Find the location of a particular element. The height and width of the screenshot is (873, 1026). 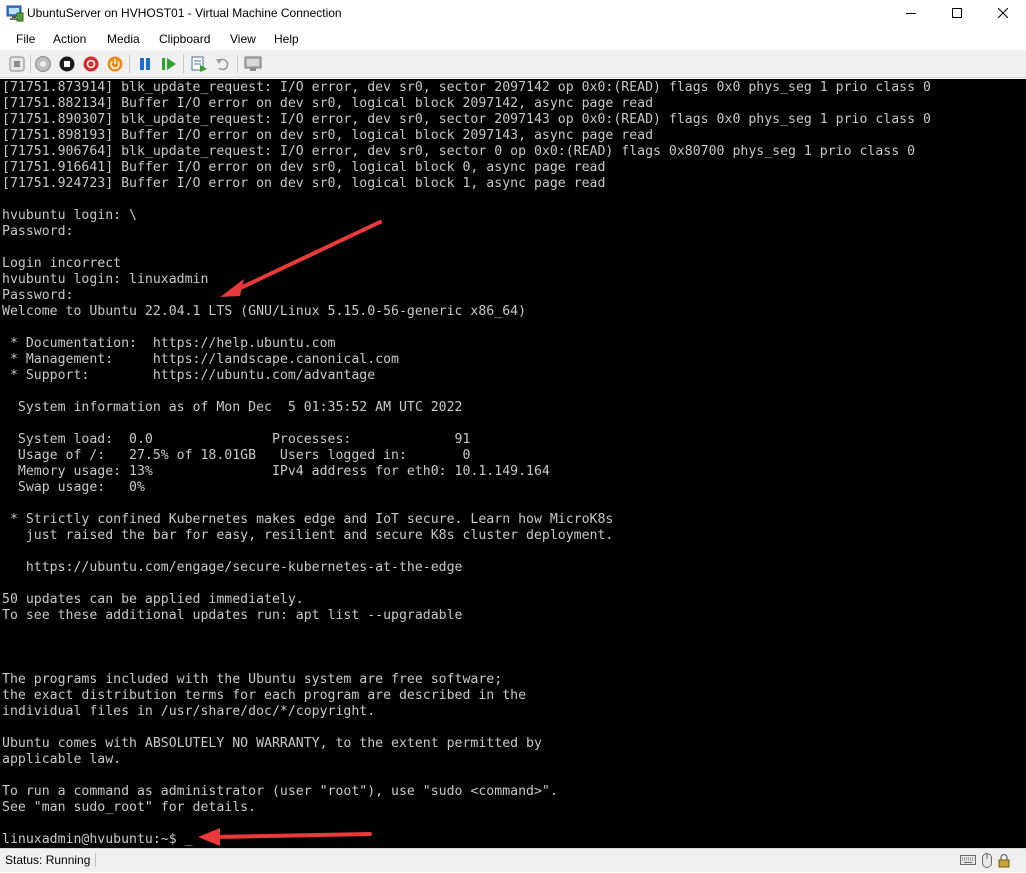

close-button is located at coordinates (1003, 14).